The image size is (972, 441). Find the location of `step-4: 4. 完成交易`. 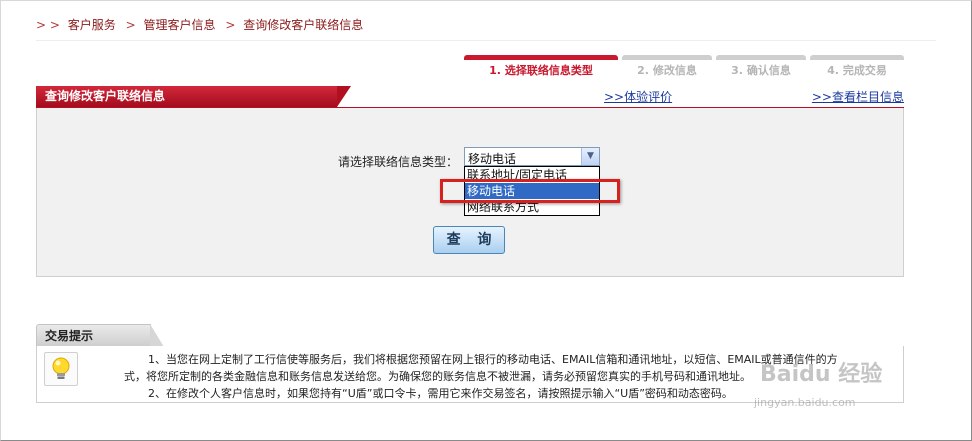

step-4: 4. 完成交易 is located at coordinates (857, 66).